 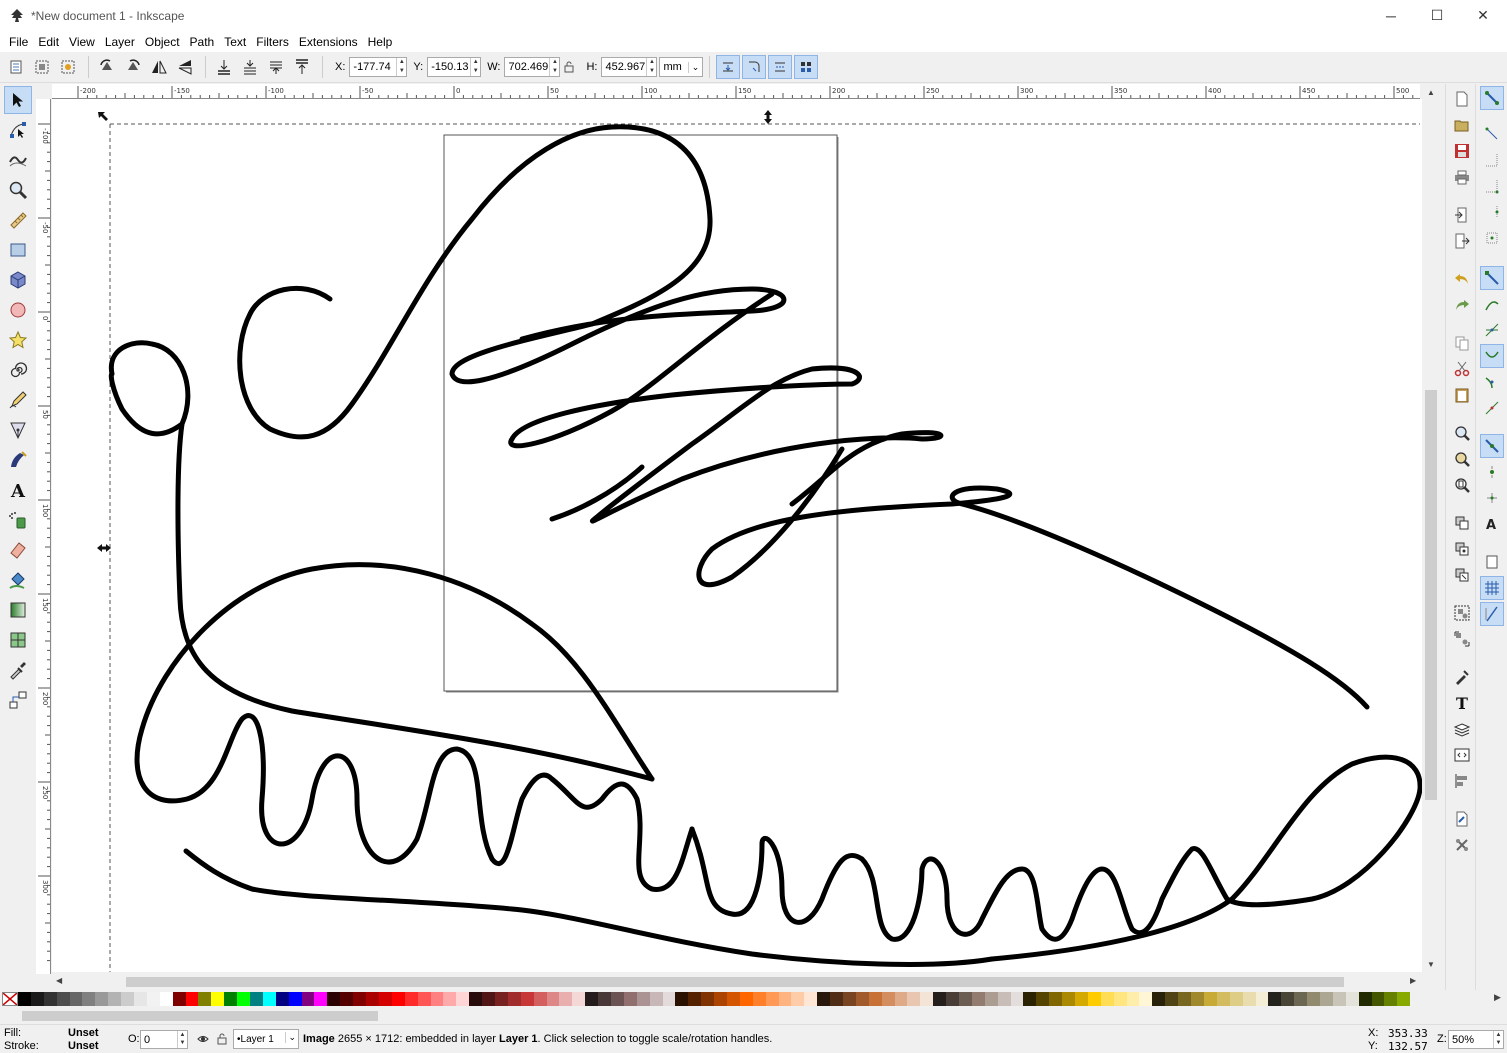 I want to click on menu-path: Path, so click(x=202, y=42).